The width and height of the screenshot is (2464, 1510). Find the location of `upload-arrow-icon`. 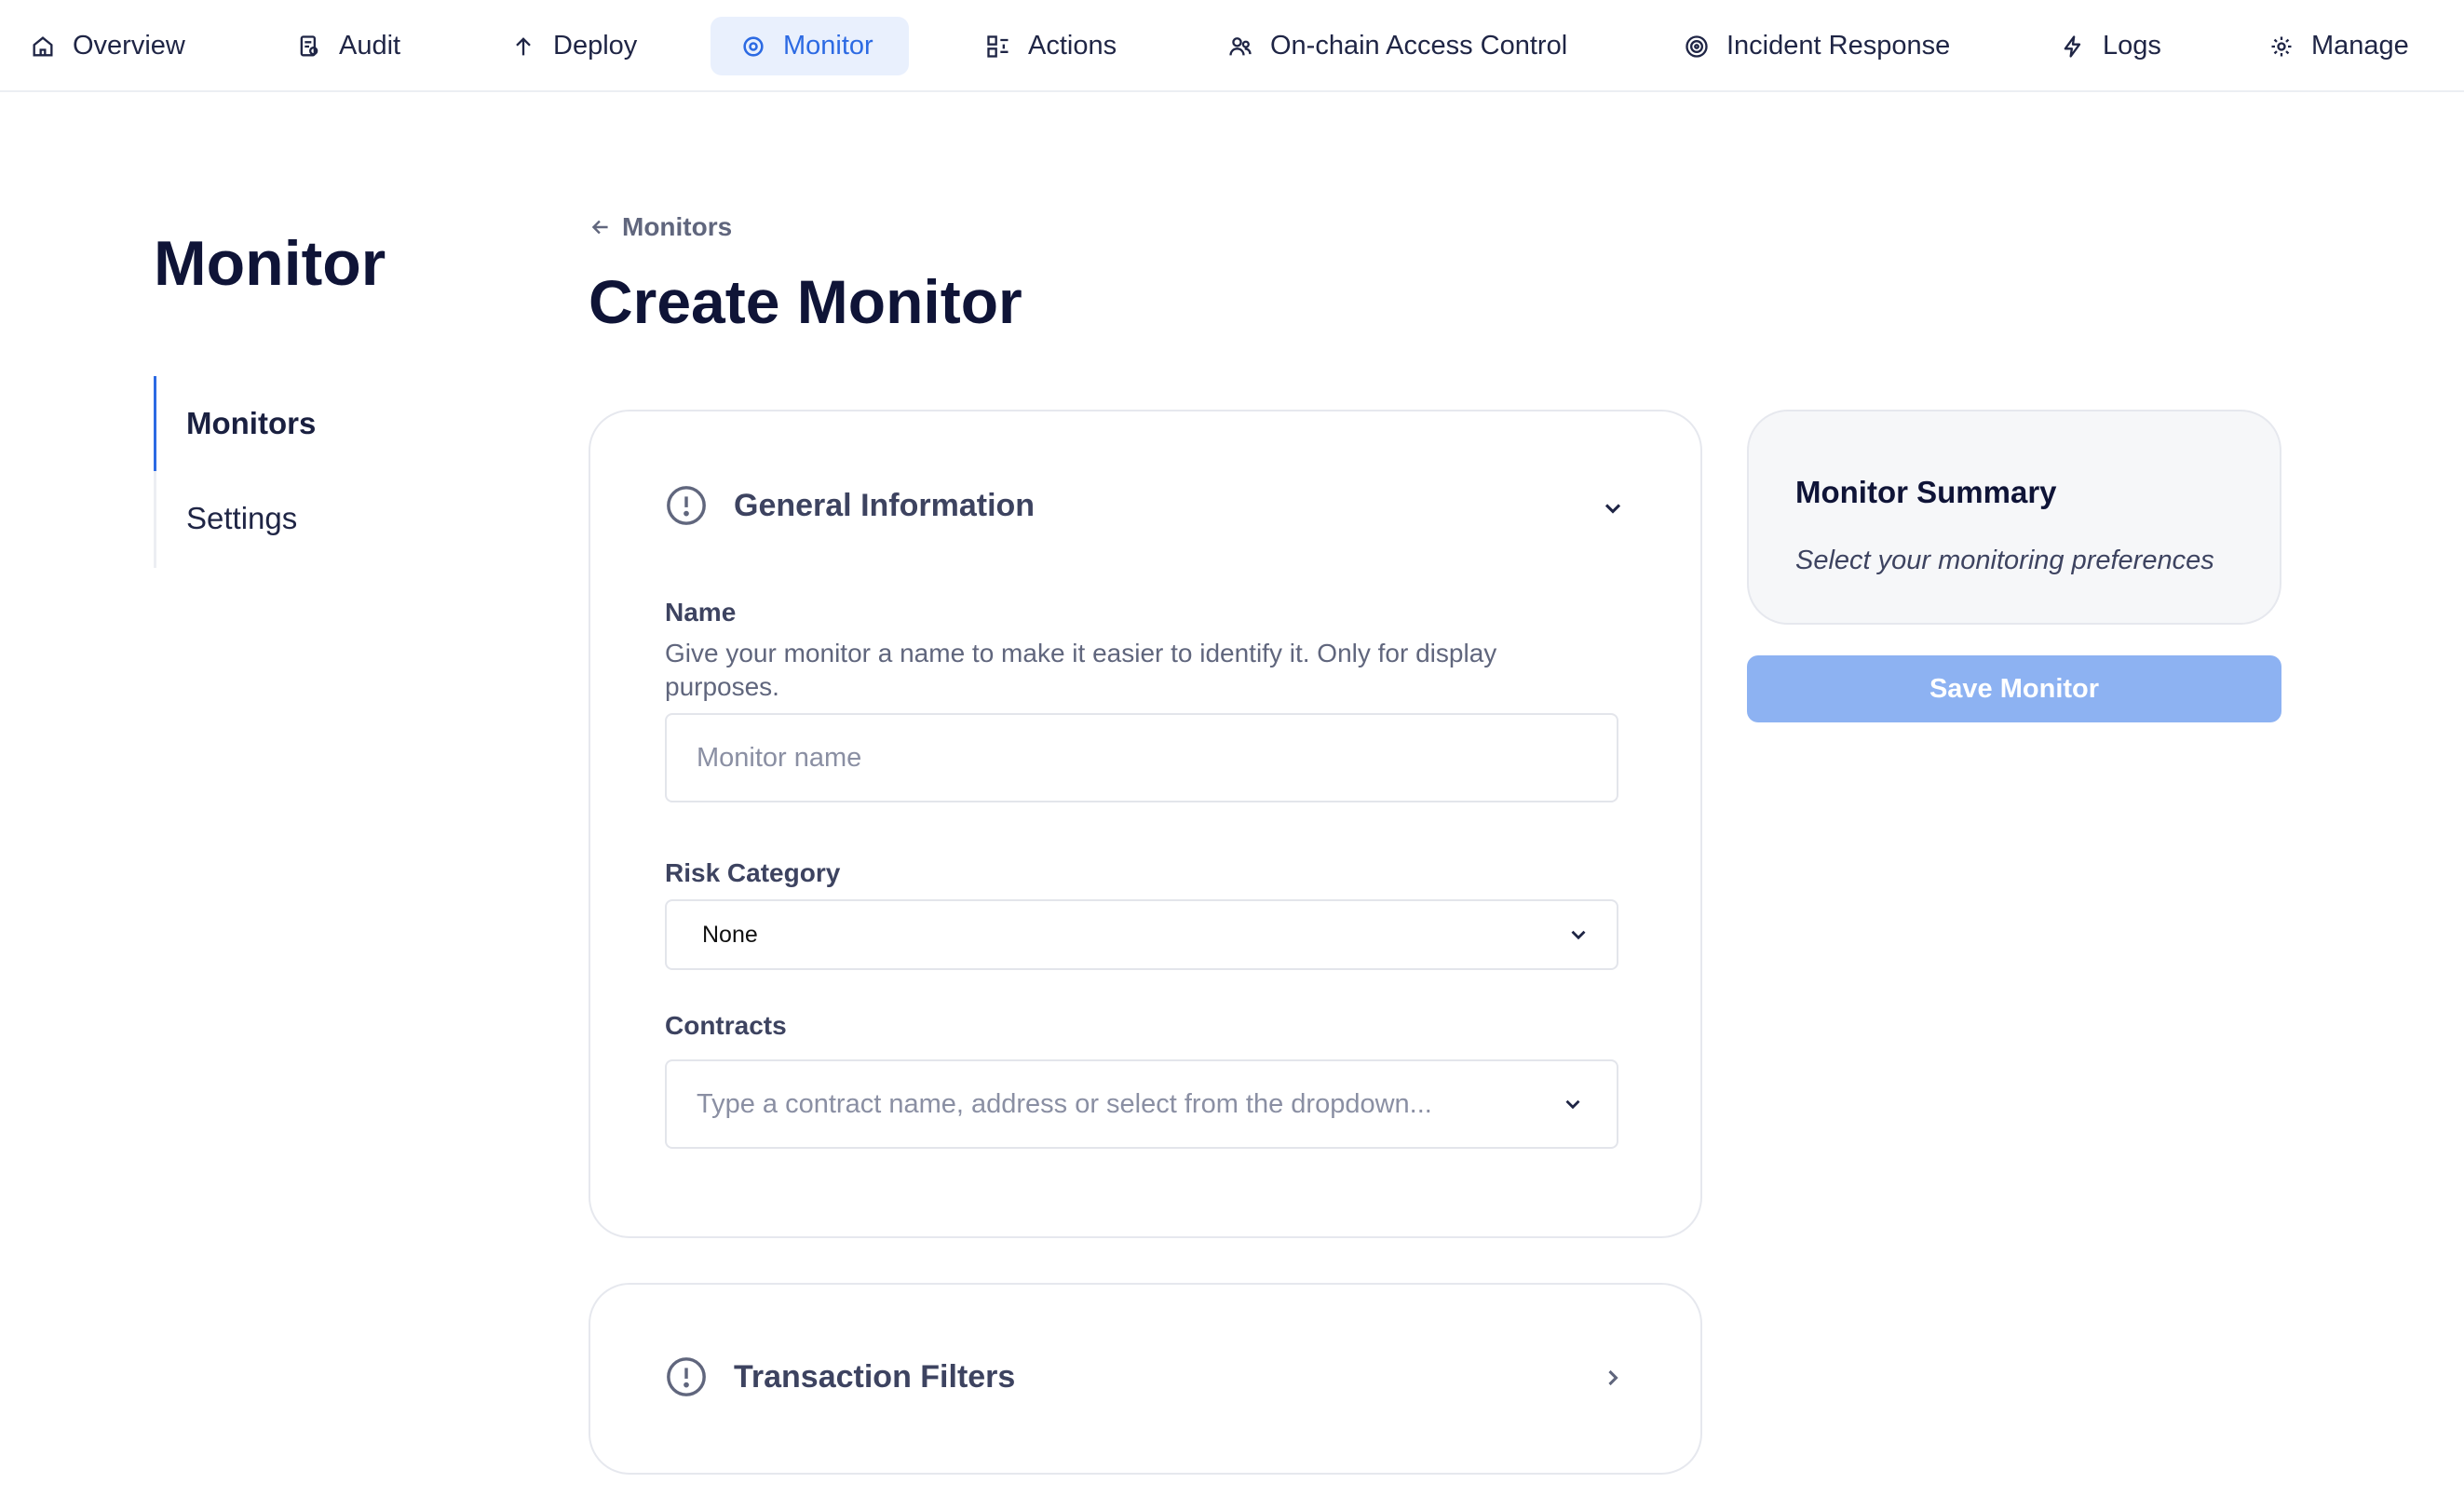

upload-arrow-icon is located at coordinates (523, 47).